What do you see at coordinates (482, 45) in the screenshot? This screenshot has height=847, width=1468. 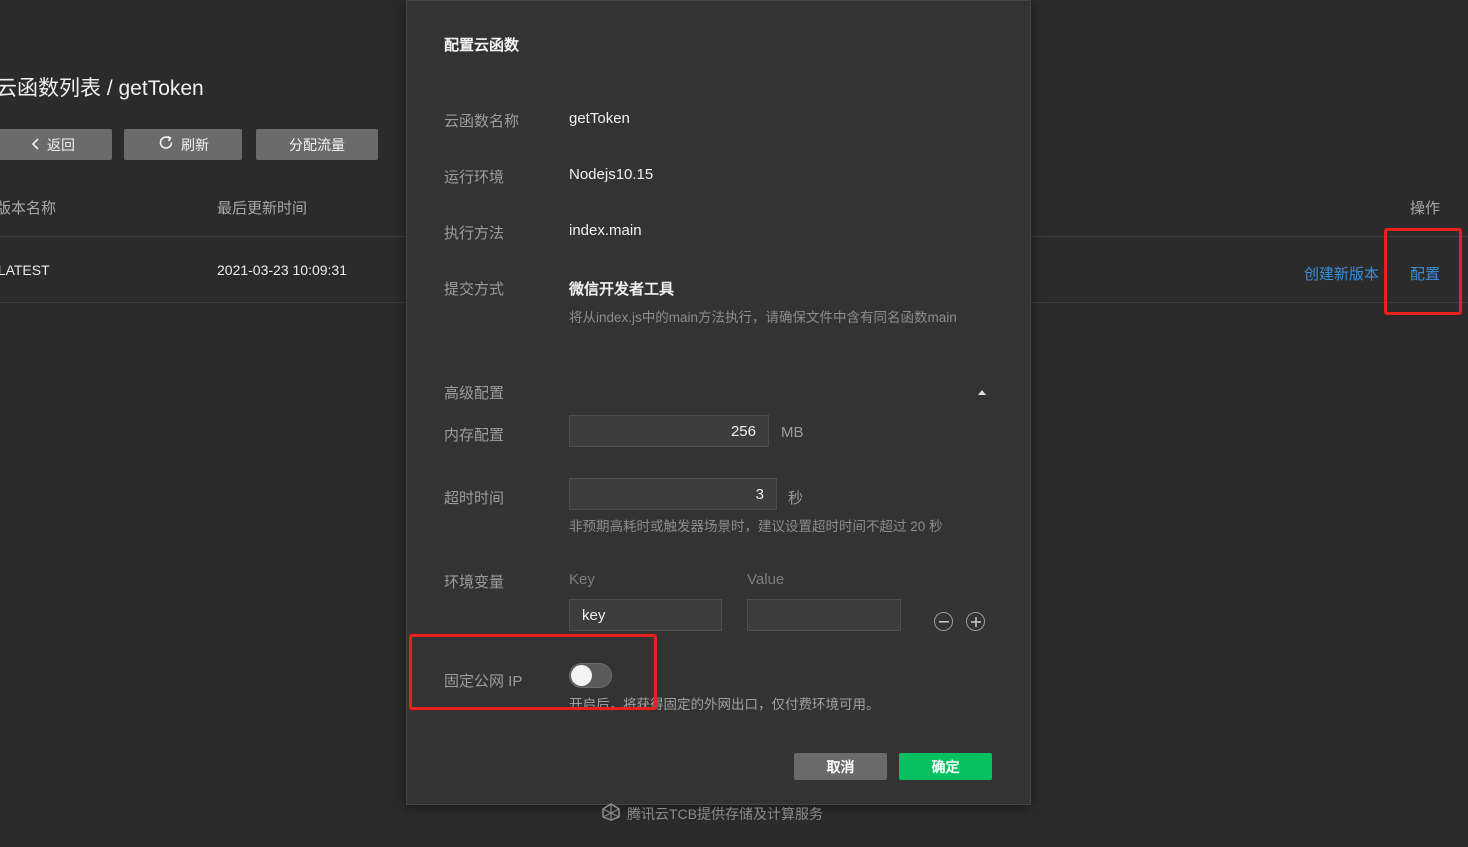 I see `dialog-title: 配置云函数` at bounding box center [482, 45].